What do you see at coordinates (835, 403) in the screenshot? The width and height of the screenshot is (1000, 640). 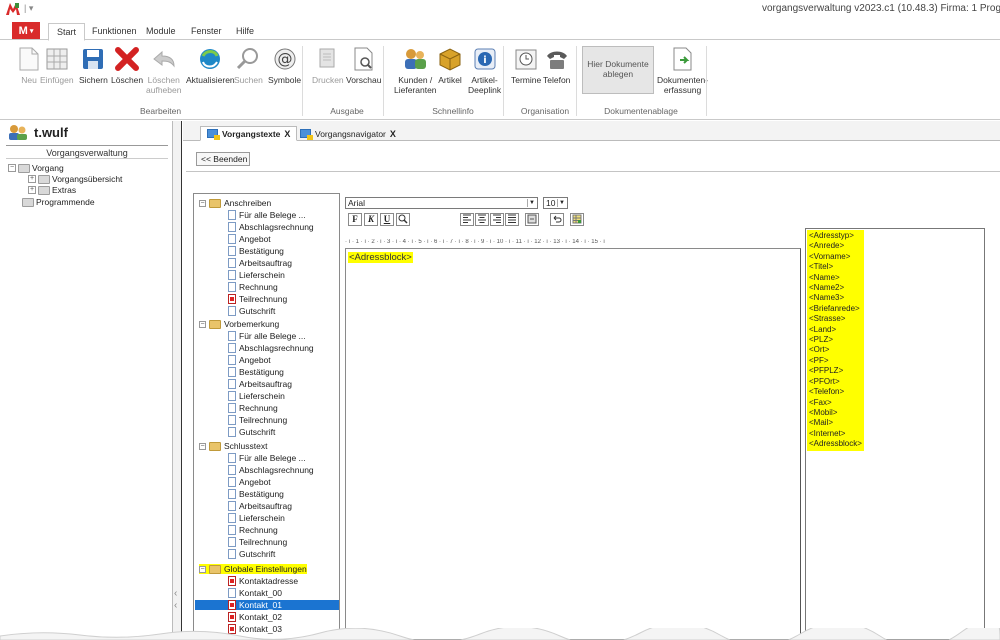 I see `placeholder-item: <Fax>` at bounding box center [835, 403].